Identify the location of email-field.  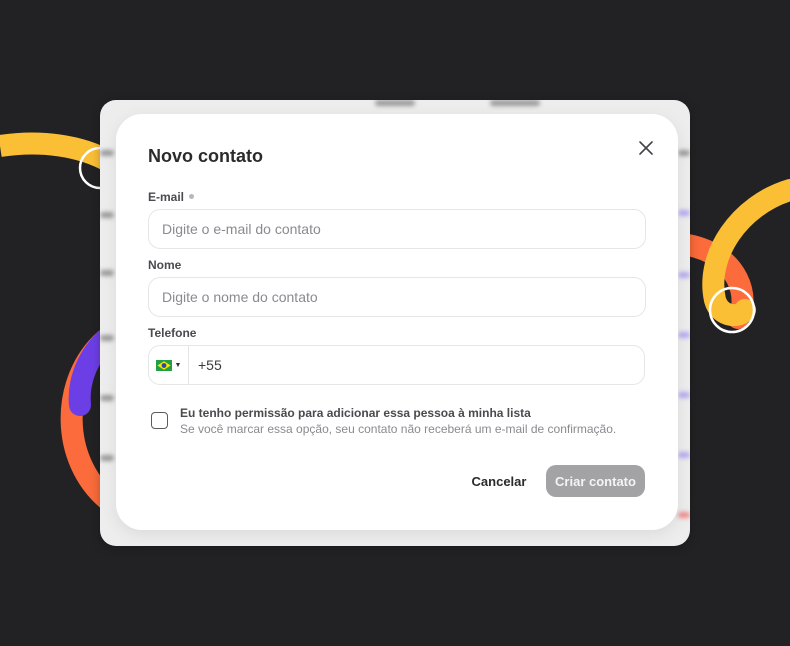
(397, 229).